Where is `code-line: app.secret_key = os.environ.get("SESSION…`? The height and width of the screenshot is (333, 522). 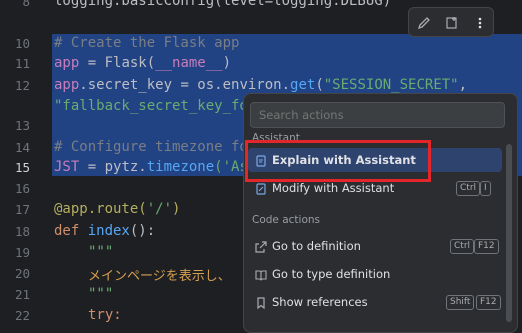
code-line: app.secret_key = os.environ.get("SESSION… is located at coordinates (261, 85).